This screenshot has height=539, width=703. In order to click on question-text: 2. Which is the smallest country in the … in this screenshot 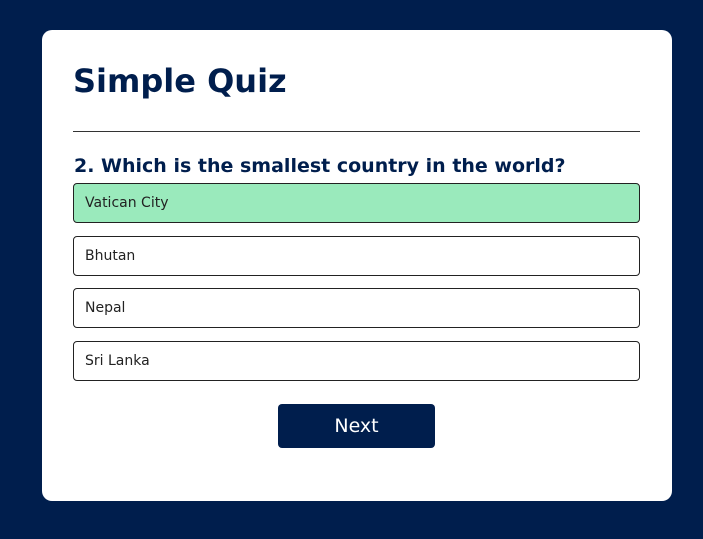, I will do `click(320, 166)`.